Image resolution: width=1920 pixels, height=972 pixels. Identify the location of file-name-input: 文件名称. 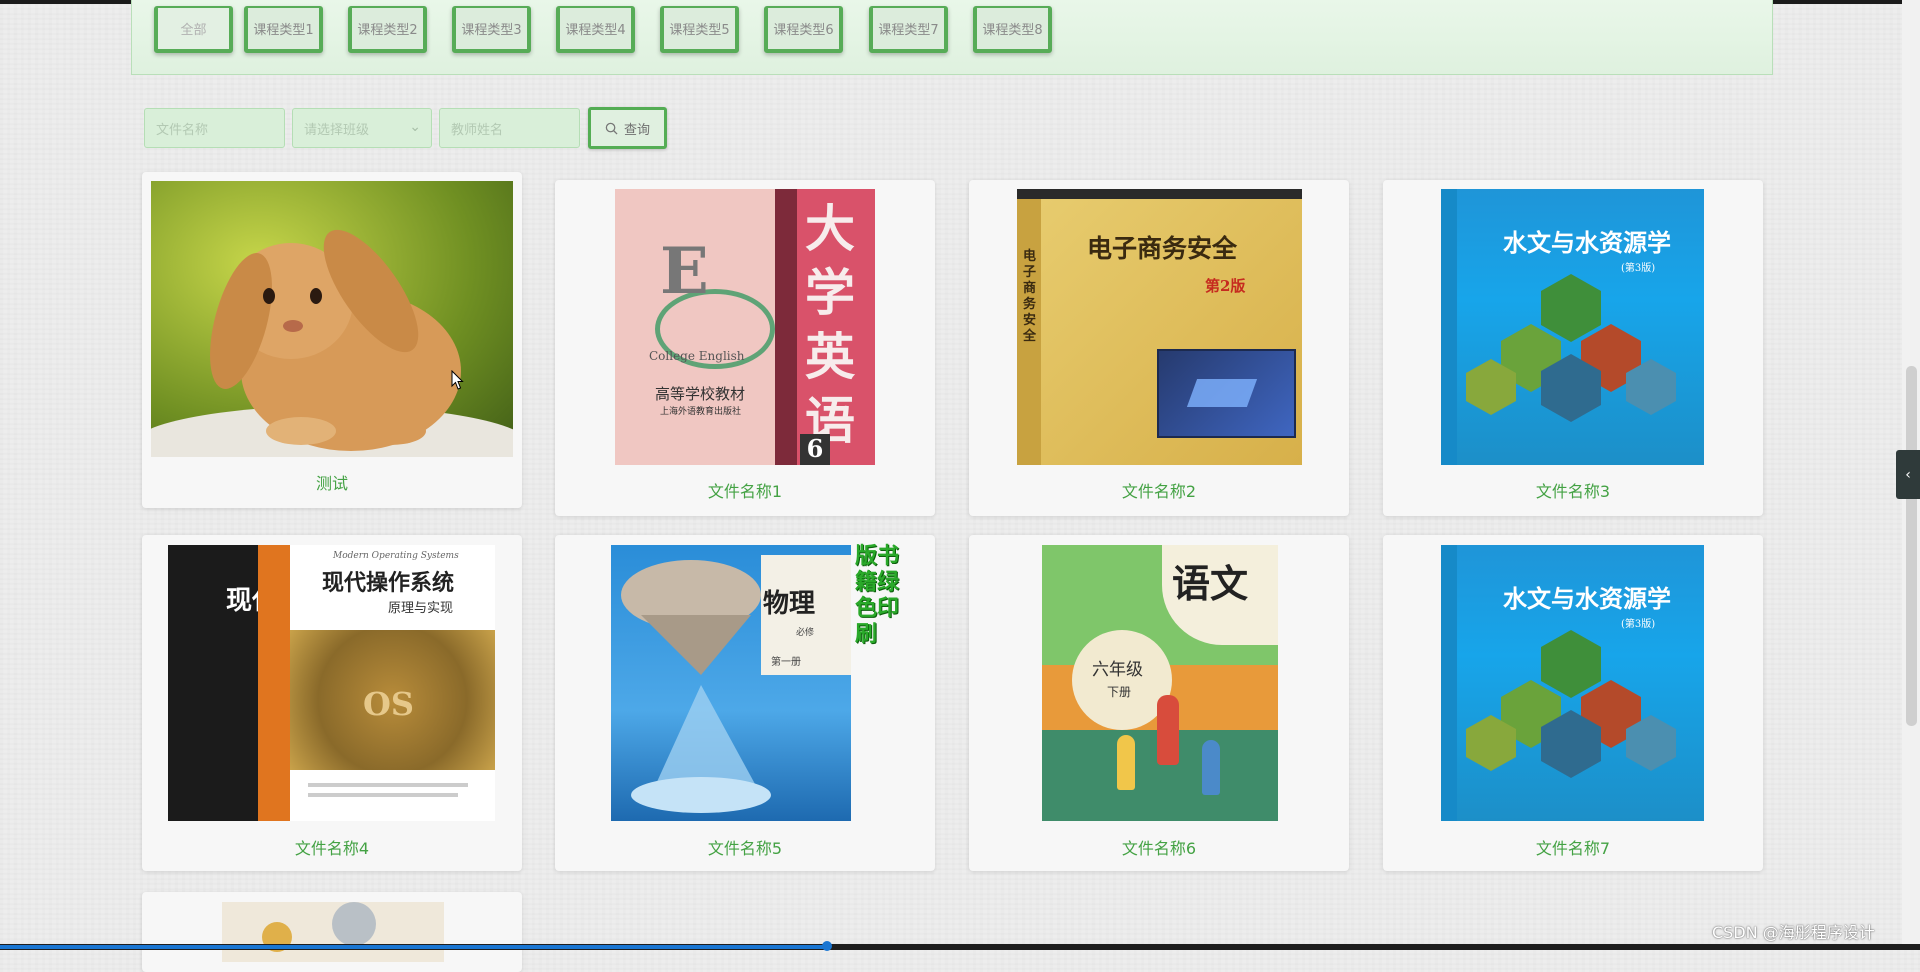
(214, 128).